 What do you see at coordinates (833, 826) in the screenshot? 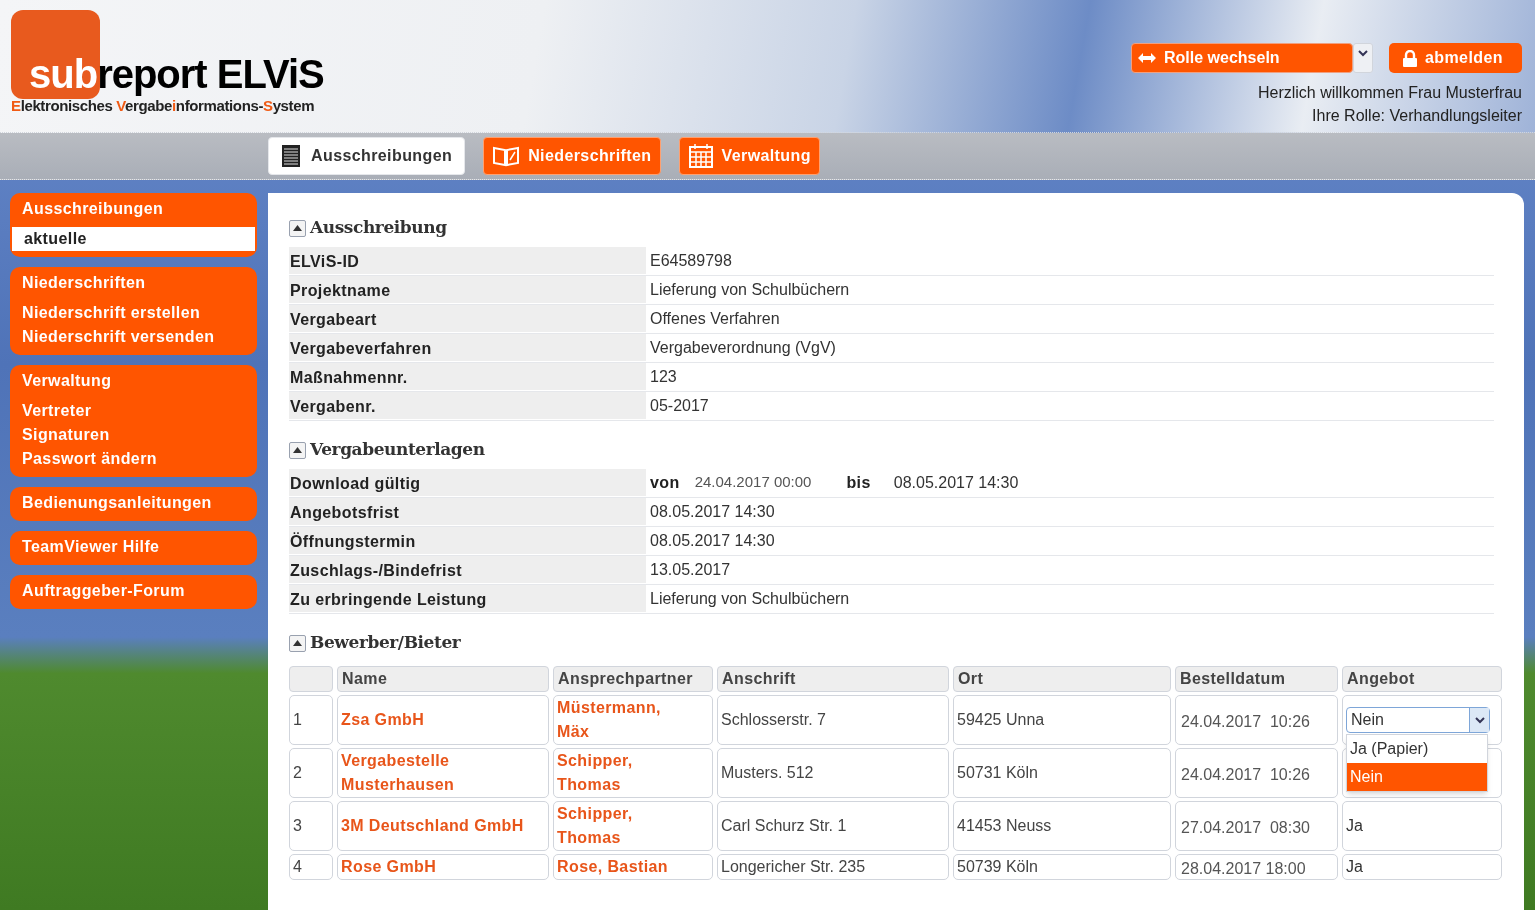
I see `table-cell: Carl Schurz Str. 1` at bounding box center [833, 826].